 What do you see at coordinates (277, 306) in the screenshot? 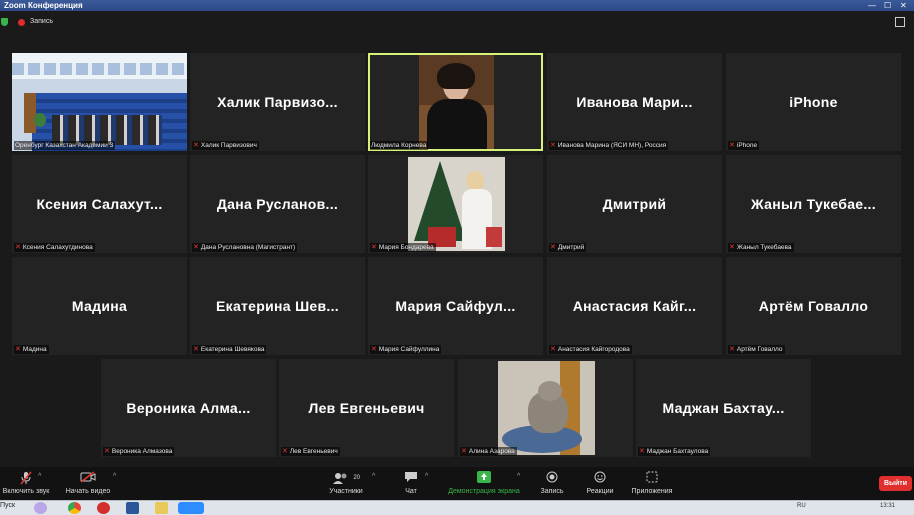
I see `participant-tile: Екатерина Шев... ✕ Екатерина Шевякова` at bounding box center [277, 306].